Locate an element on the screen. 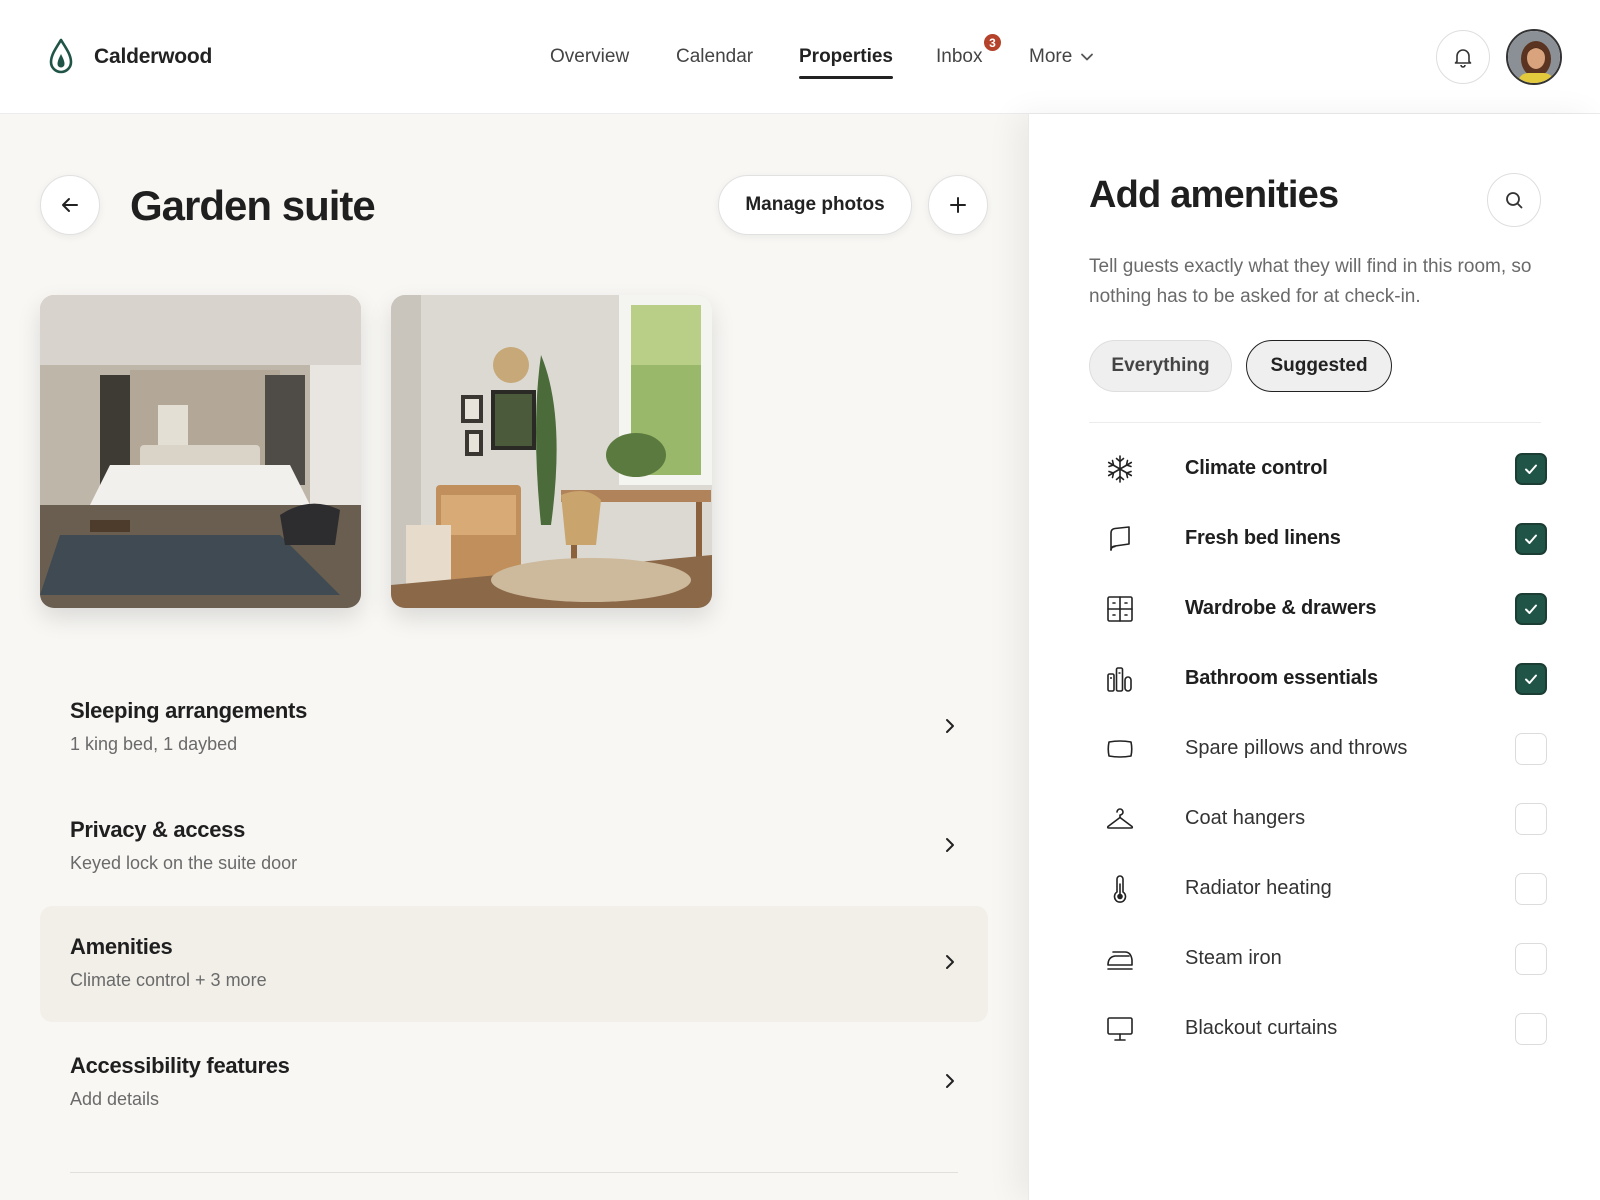 This screenshot has height=1200, width=1600. section-title: Sleeping arrangements is located at coordinates (189, 710).